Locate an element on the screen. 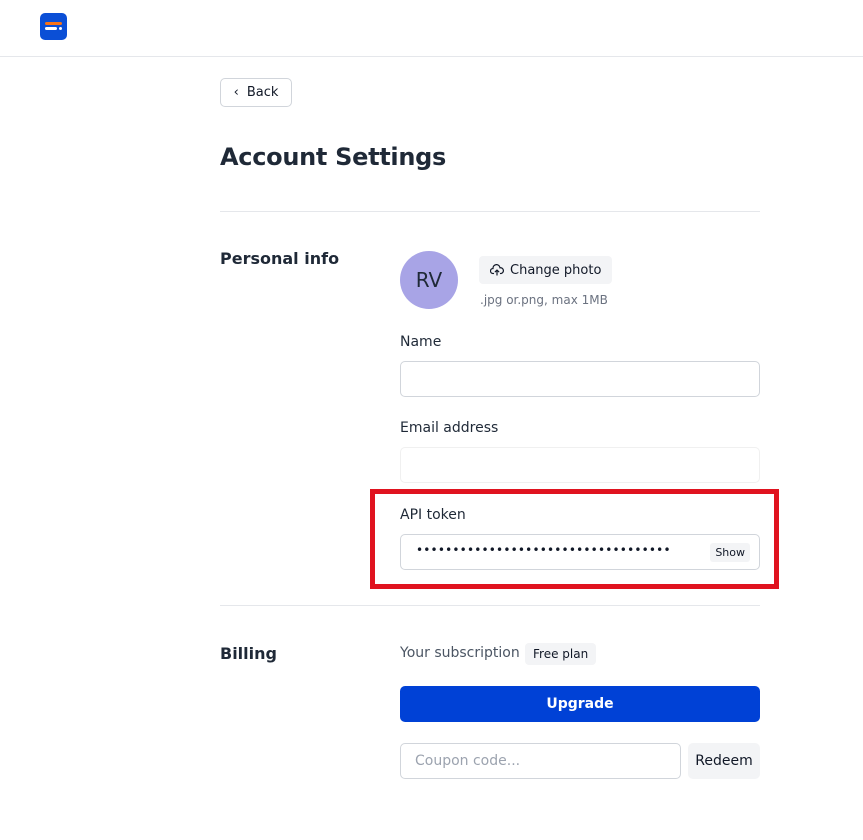 Image resolution: width=863 pixels, height=840 pixels. billing-label: Billing is located at coordinates (248, 653).